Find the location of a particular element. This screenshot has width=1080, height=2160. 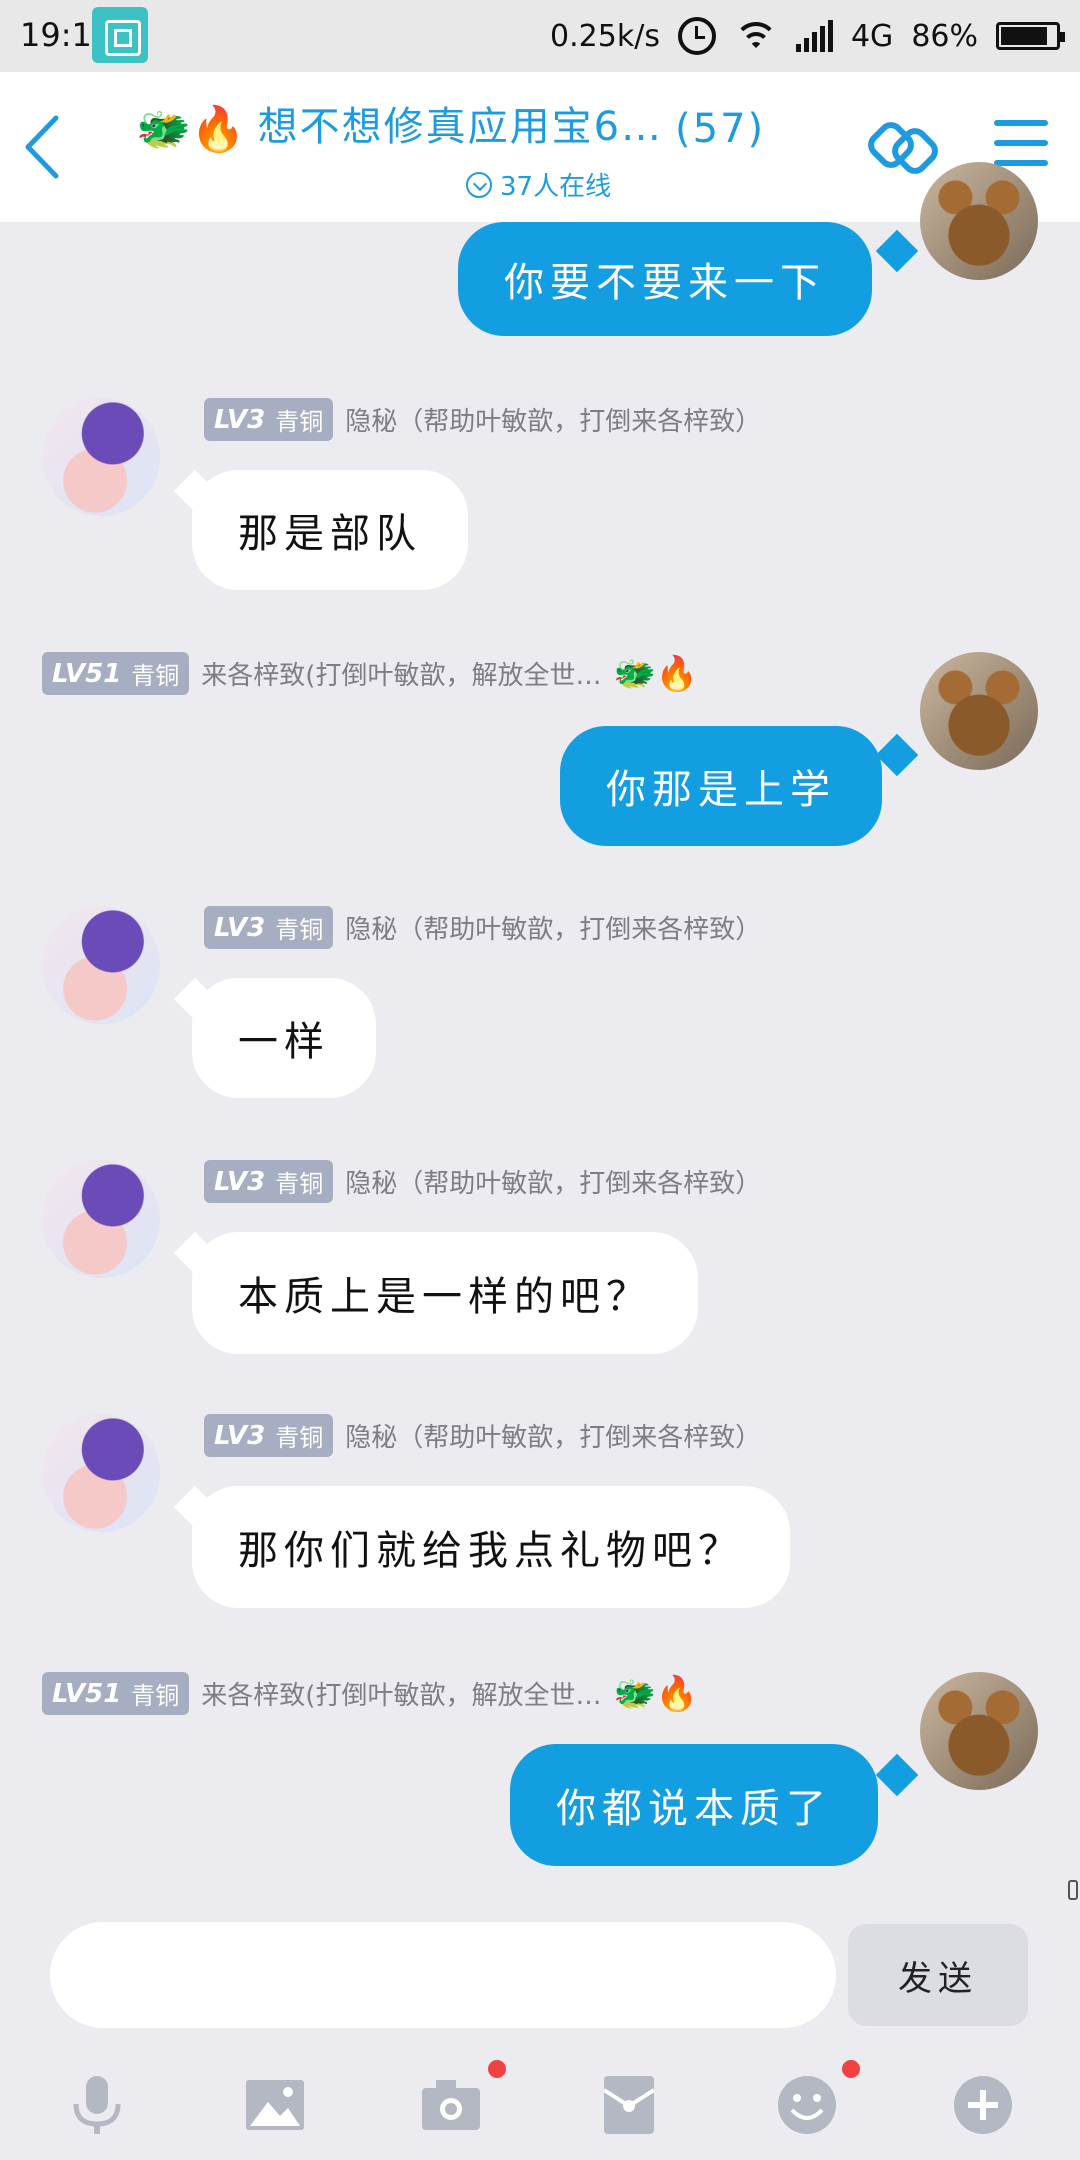

message-text: 那你们就给我点礼物吧？ is located at coordinates (491, 1551).